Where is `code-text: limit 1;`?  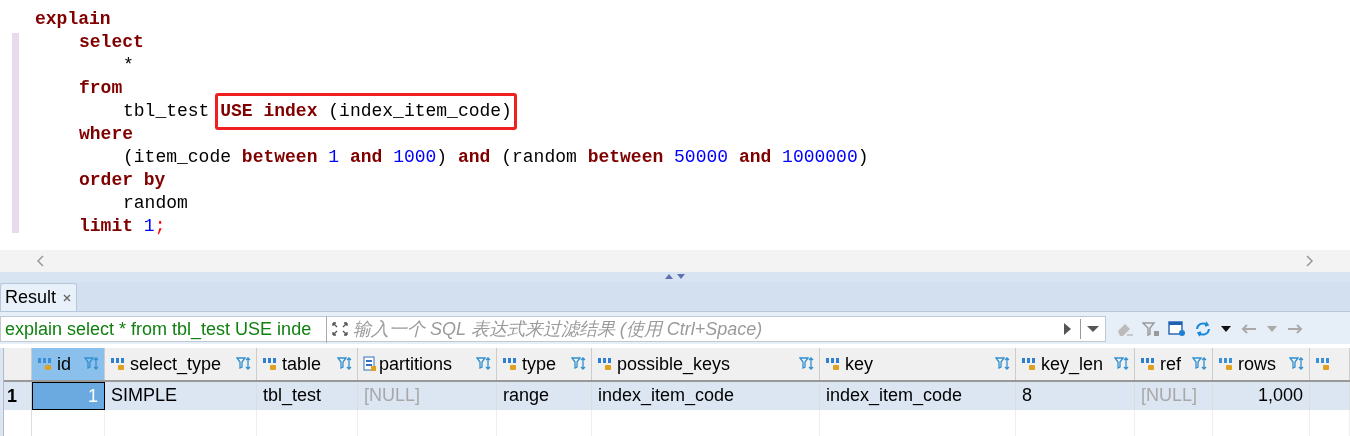 code-text: limit 1; is located at coordinates (122, 226).